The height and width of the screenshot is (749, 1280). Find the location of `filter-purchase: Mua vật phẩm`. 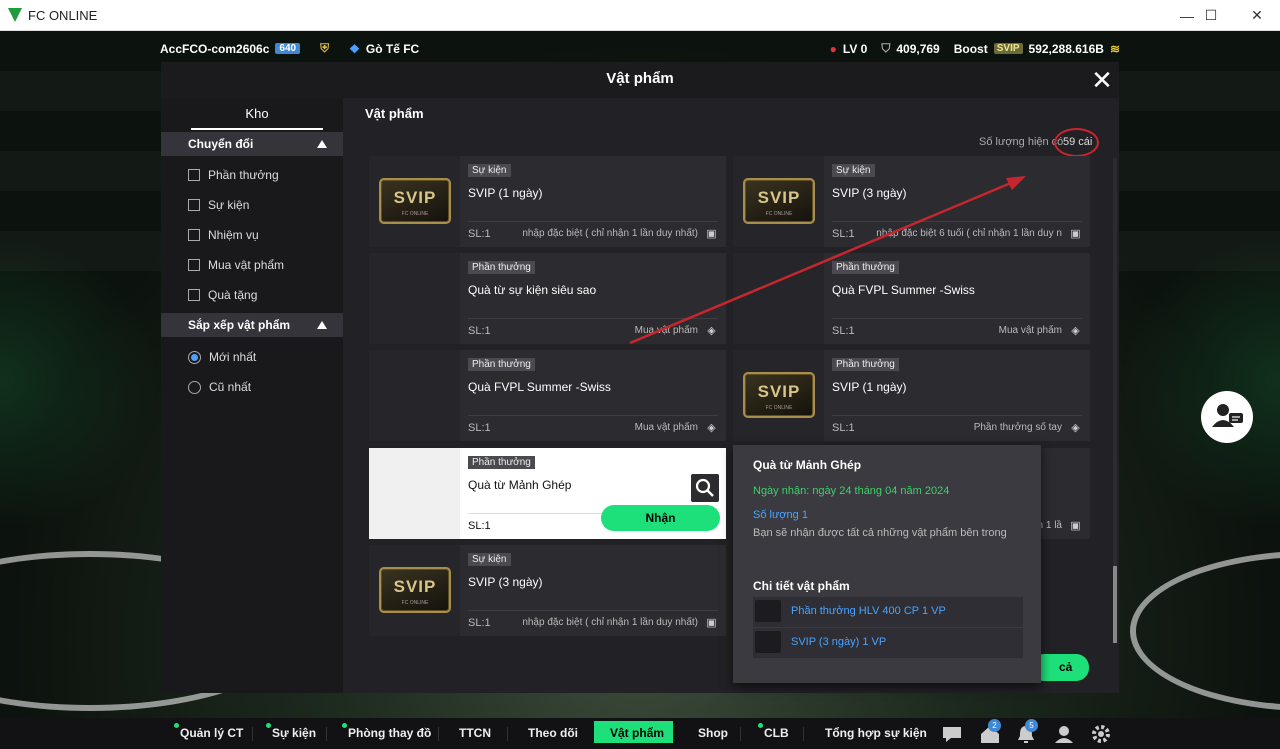

filter-purchase: Mua vật phẩm is located at coordinates (236, 265).